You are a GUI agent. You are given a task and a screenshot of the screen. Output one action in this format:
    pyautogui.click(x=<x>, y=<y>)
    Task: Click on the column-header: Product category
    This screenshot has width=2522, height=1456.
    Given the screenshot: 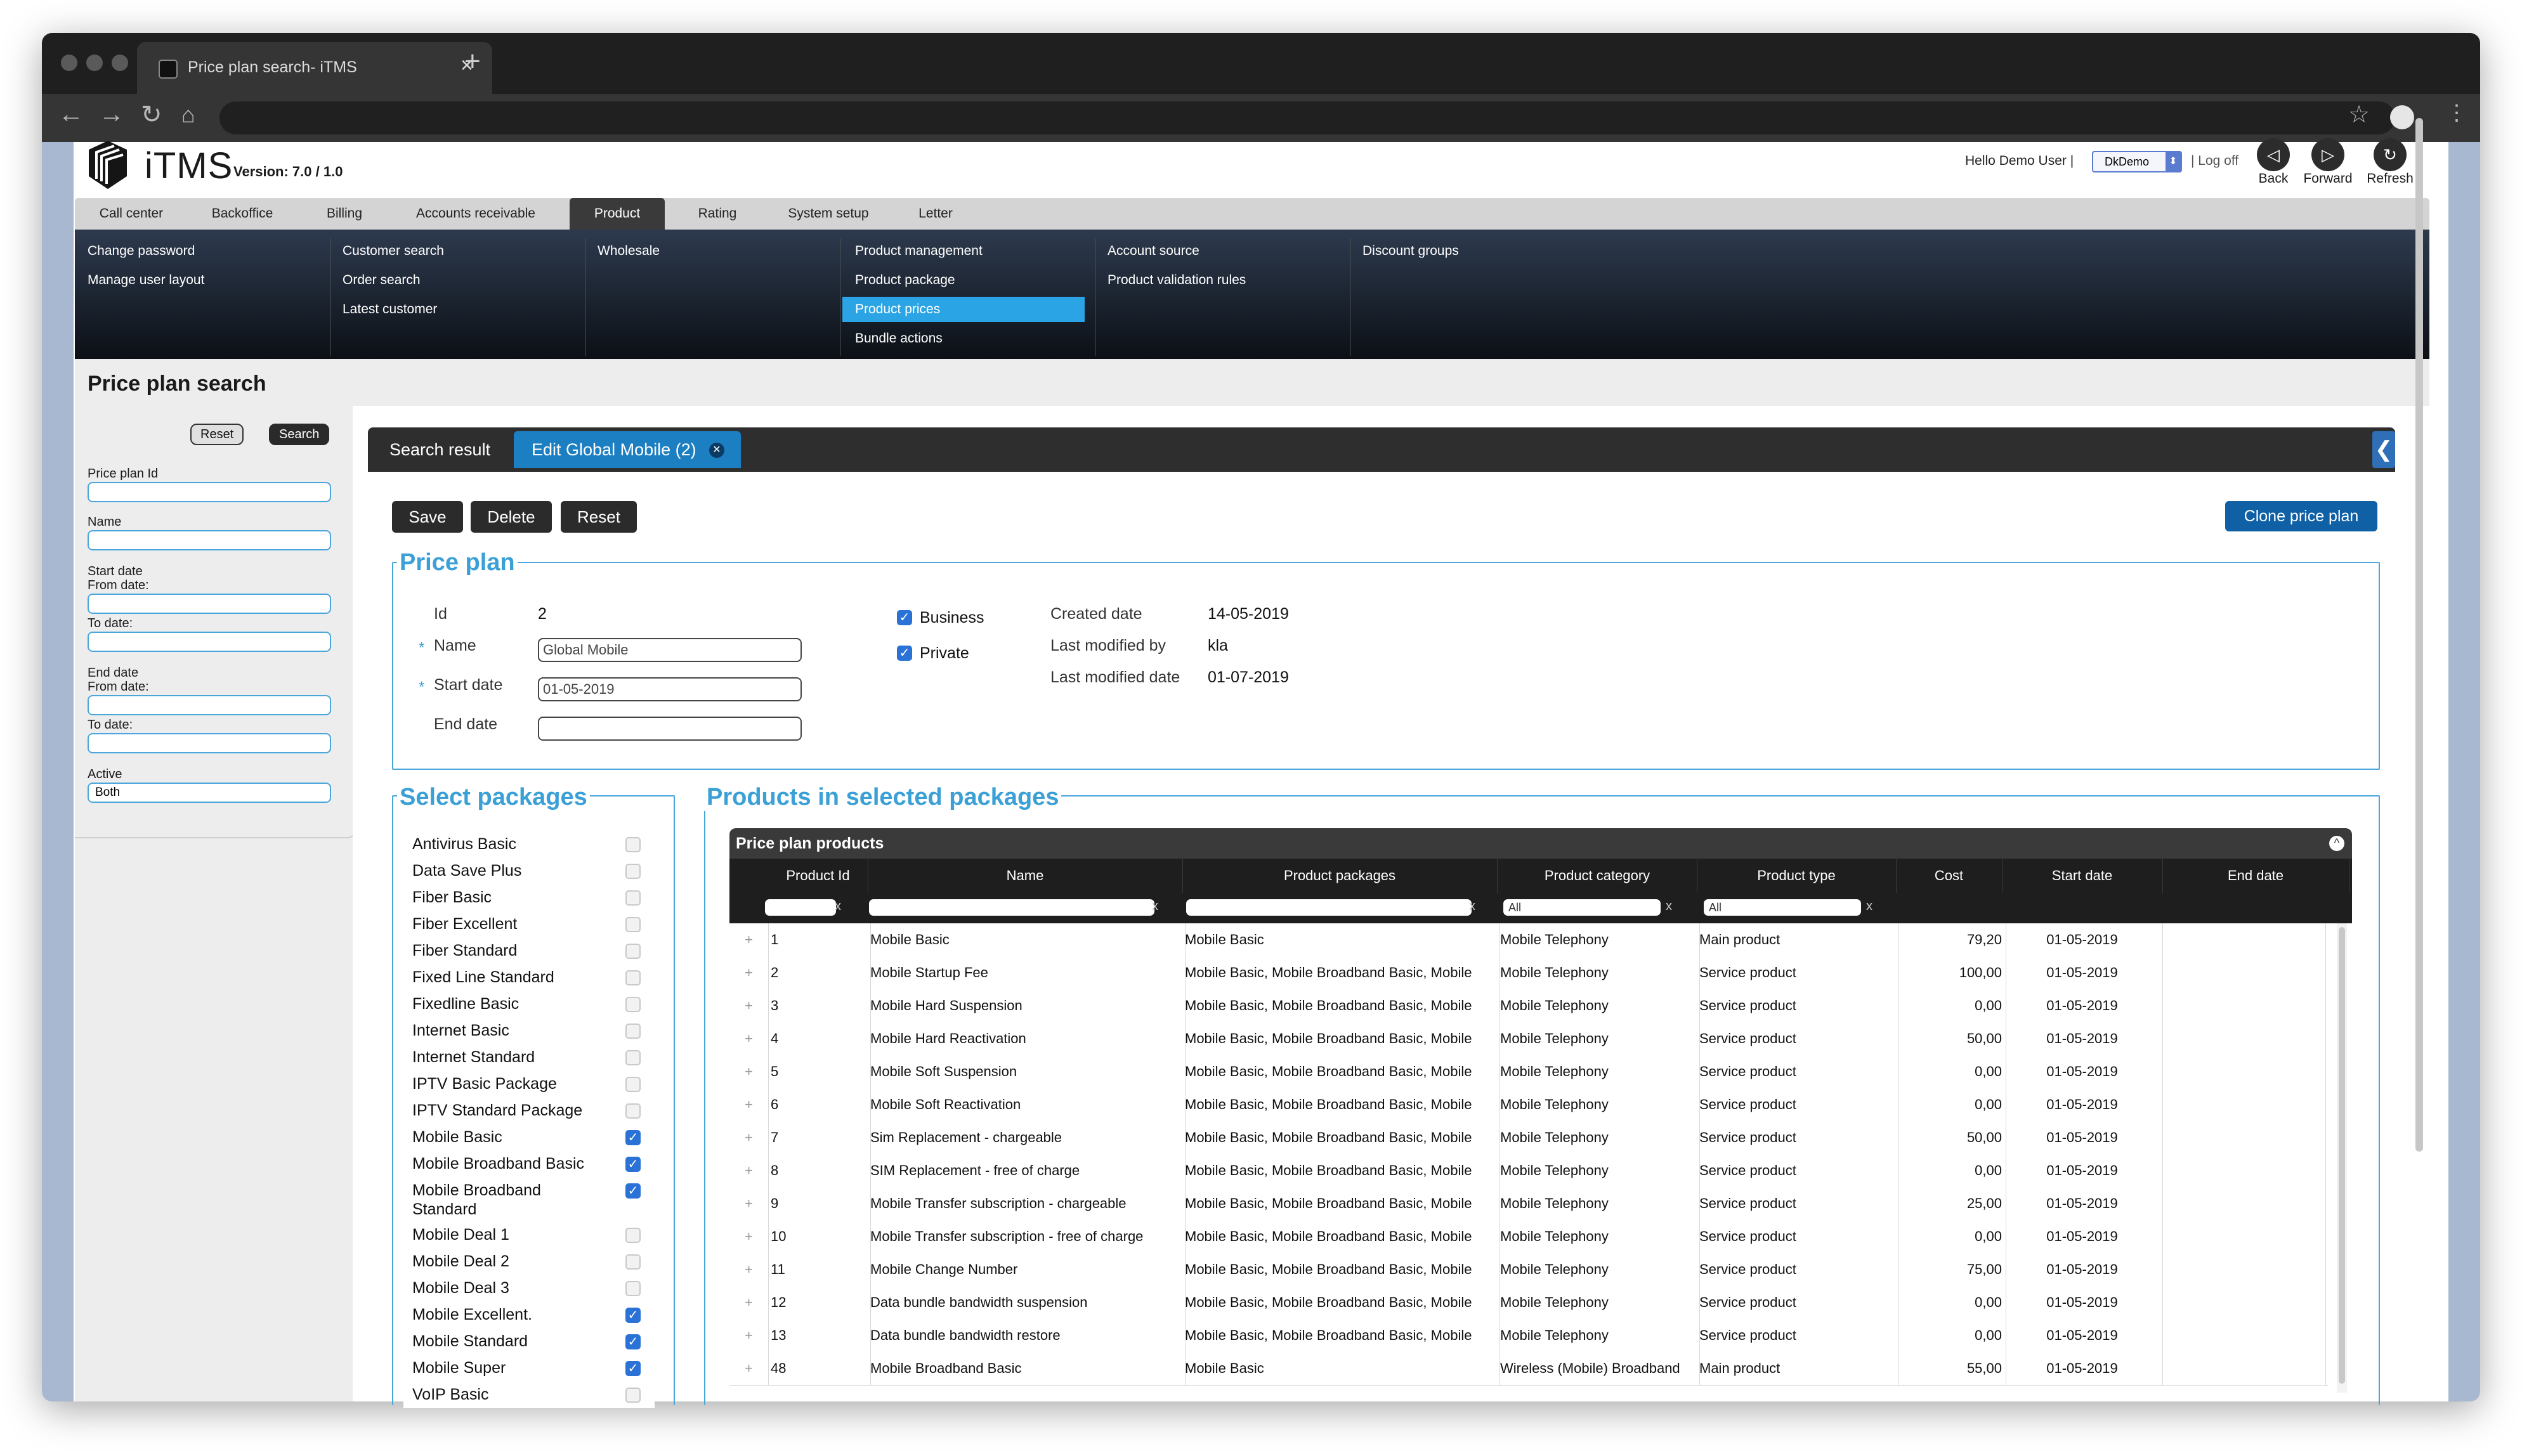 What is the action you would take?
    pyautogui.click(x=1597, y=876)
    